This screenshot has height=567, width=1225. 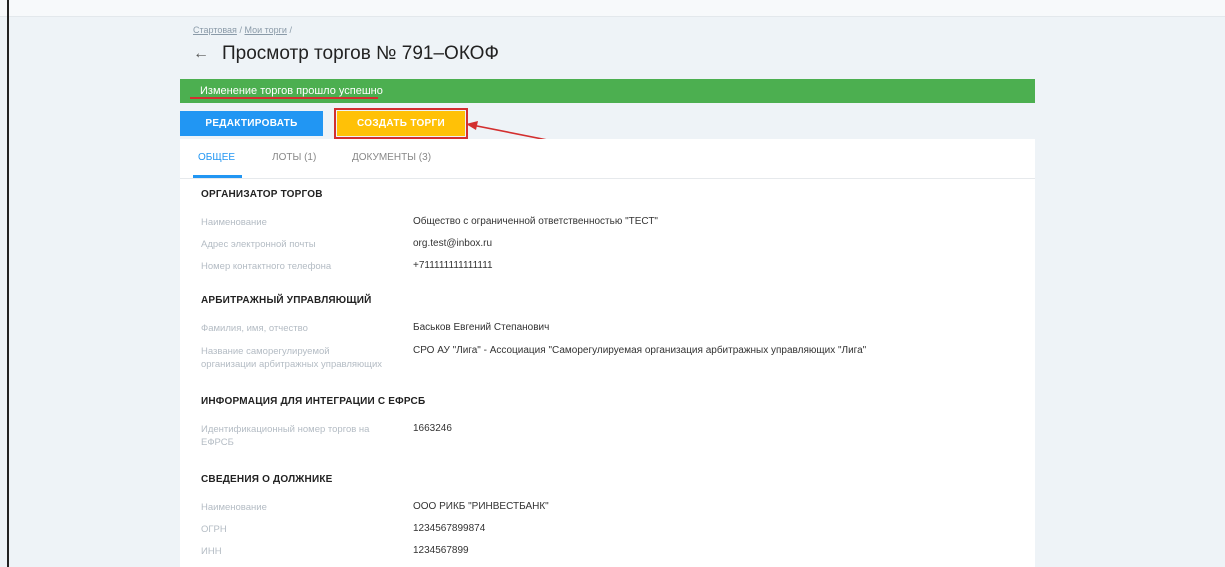 What do you see at coordinates (216, 157) in the screenshot?
I see `tab-general: ОБЩЕЕ` at bounding box center [216, 157].